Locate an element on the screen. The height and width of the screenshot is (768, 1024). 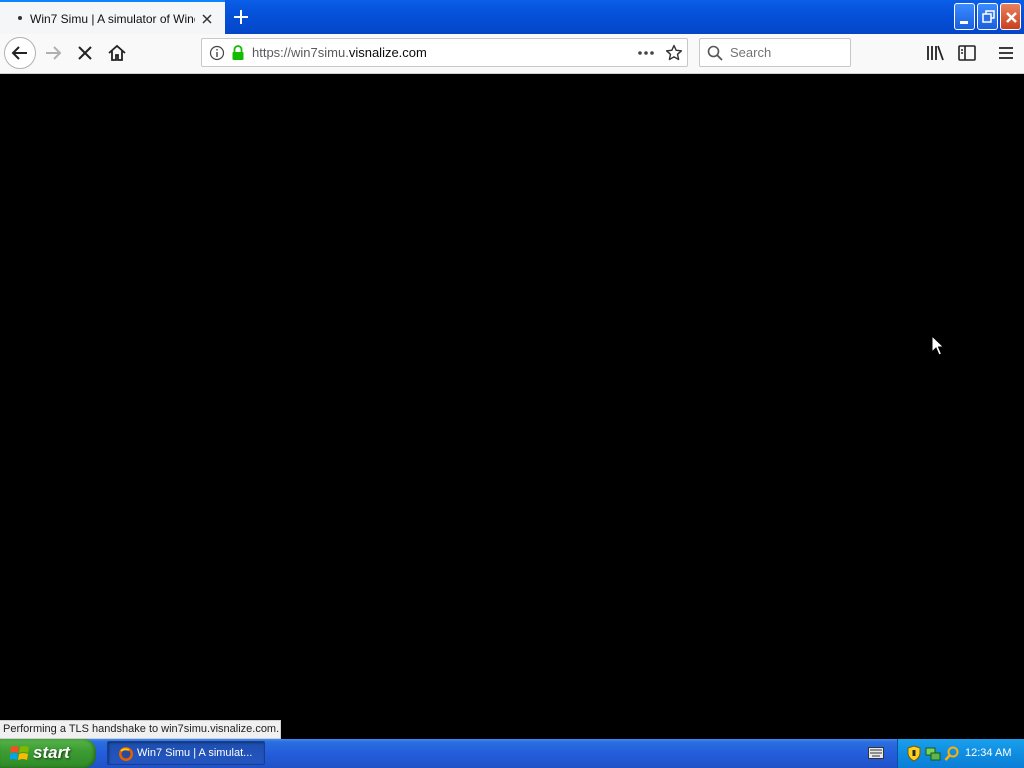
search-icon is located at coordinates (715, 53).